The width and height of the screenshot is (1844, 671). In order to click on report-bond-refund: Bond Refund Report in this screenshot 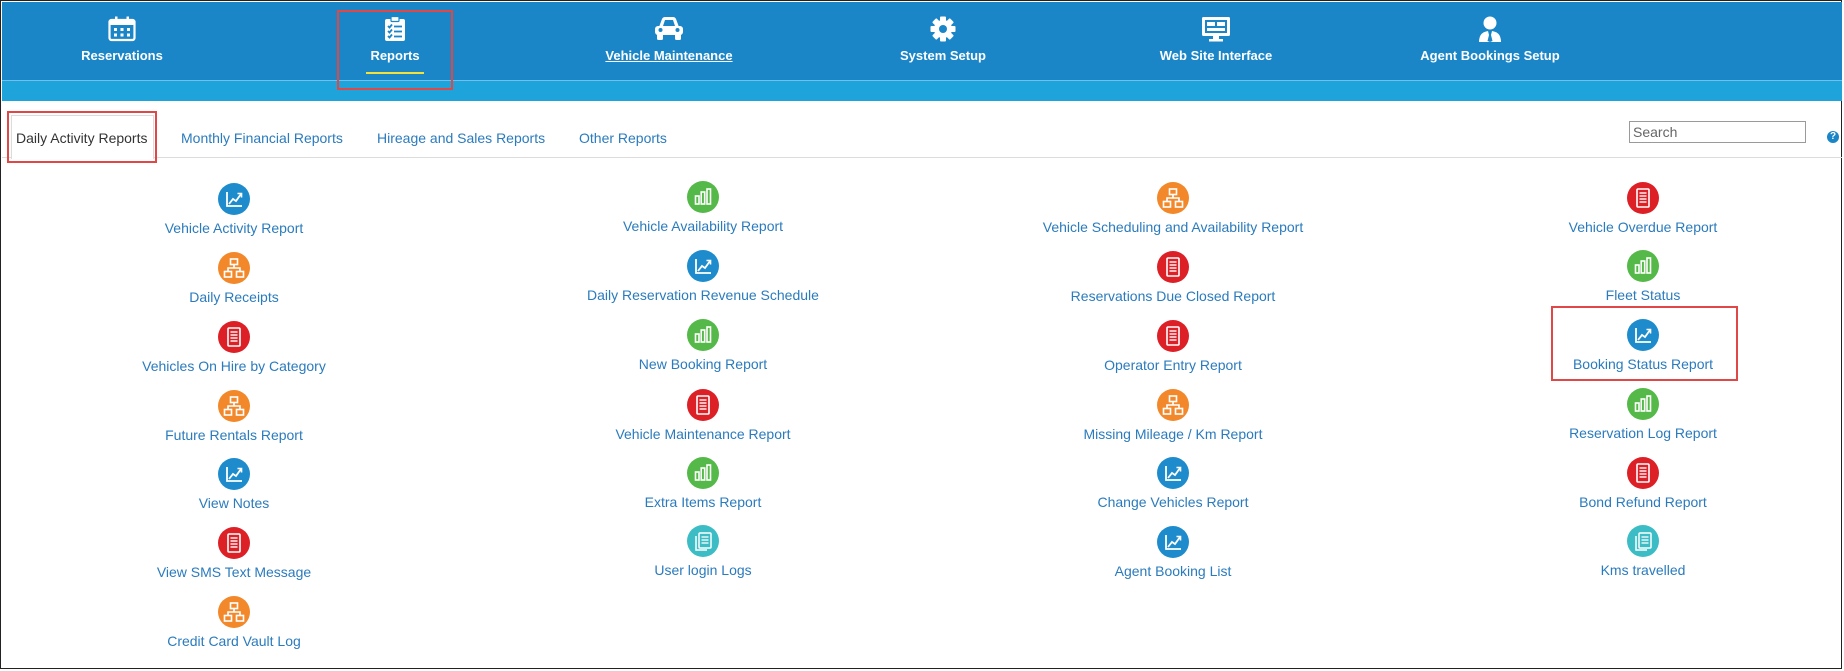, I will do `click(1643, 483)`.